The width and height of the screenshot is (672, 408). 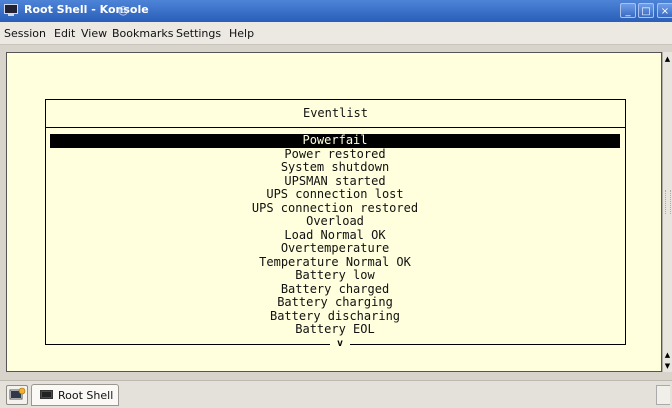 I want to click on list-item: Overtemperature, so click(x=335, y=248).